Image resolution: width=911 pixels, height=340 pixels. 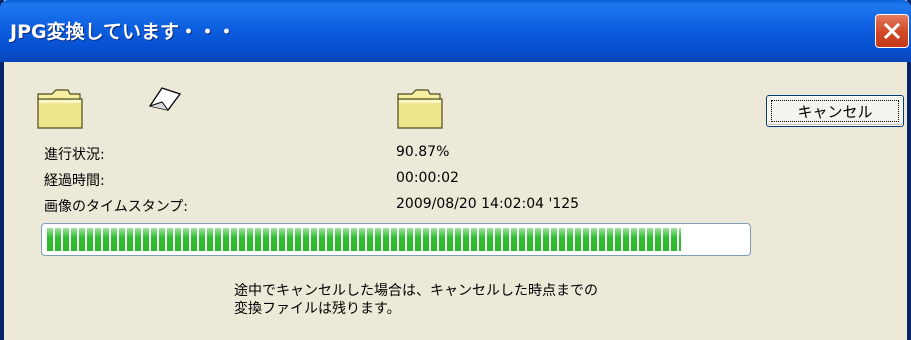 I want to click on paper-icon, so click(x=165, y=100).